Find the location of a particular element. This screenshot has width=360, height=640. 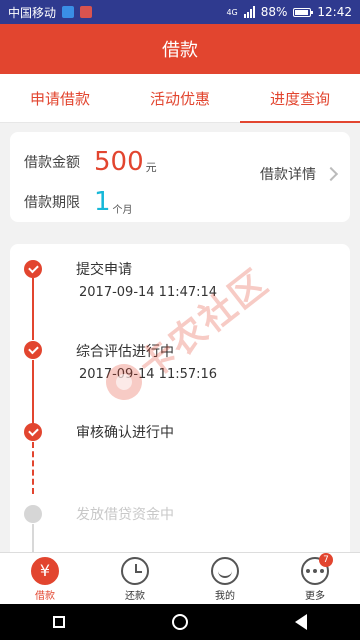

amount-label: 借款金额 is located at coordinates (52, 163).